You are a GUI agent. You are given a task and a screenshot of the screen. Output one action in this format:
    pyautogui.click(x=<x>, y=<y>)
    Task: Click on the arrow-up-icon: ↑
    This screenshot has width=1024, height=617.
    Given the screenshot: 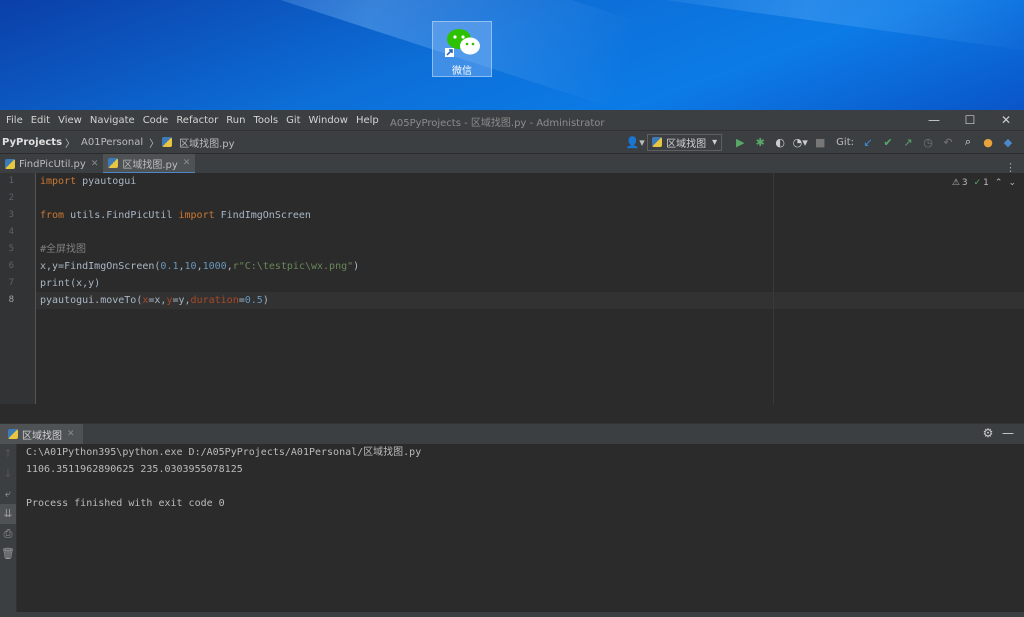 What is the action you would take?
    pyautogui.click(x=8, y=454)
    